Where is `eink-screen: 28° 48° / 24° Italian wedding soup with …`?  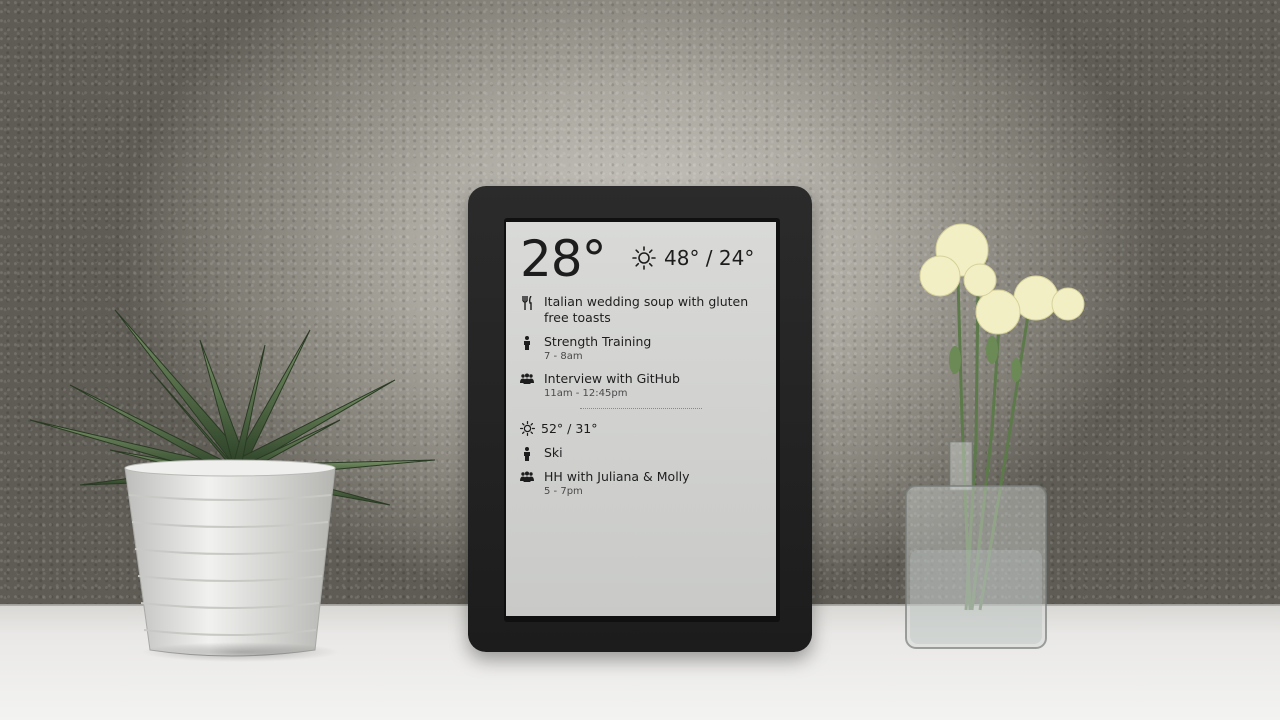
eink-screen: 28° 48° / 24° Italian wedding soup with … is located at coordinates (641, 419).